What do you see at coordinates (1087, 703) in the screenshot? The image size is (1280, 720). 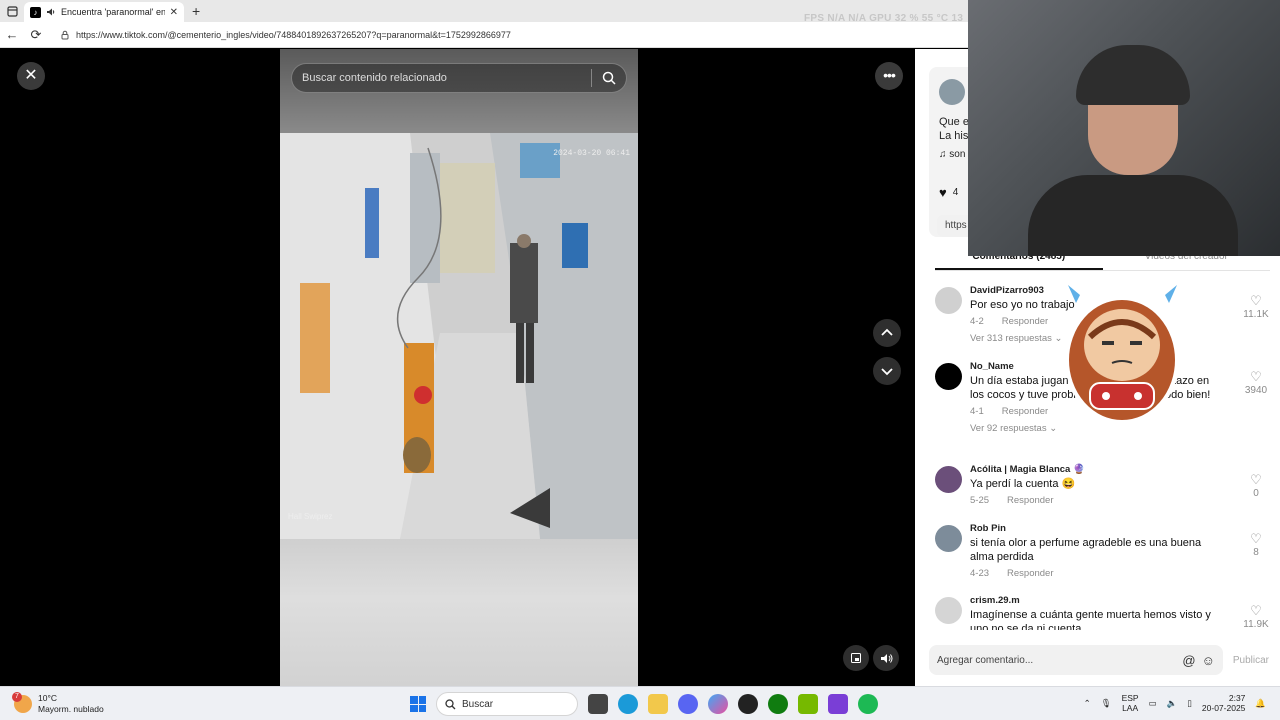 I see `chevron-up-icon: ⌃` at bounding box center [1087, 703].